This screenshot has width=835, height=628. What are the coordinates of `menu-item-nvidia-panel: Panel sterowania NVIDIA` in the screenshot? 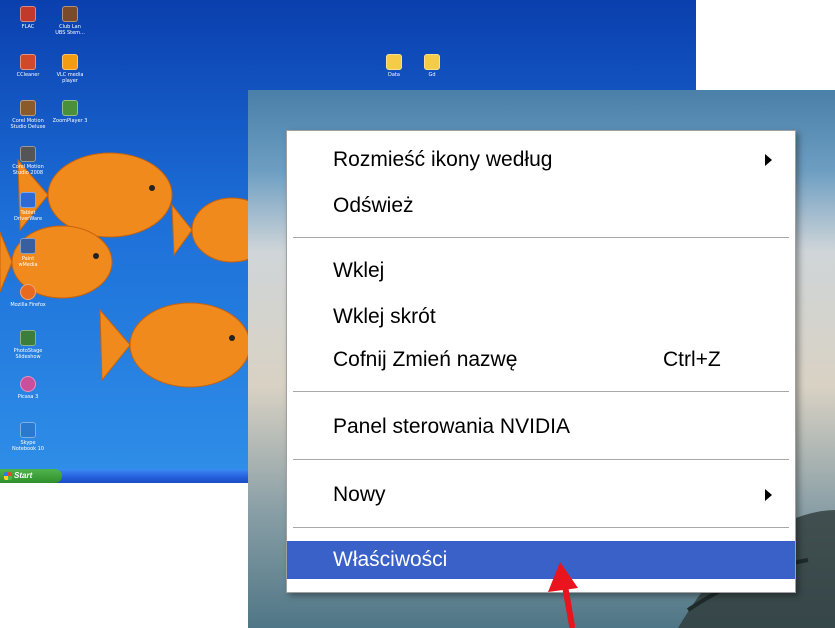 It's located at (541, 427).